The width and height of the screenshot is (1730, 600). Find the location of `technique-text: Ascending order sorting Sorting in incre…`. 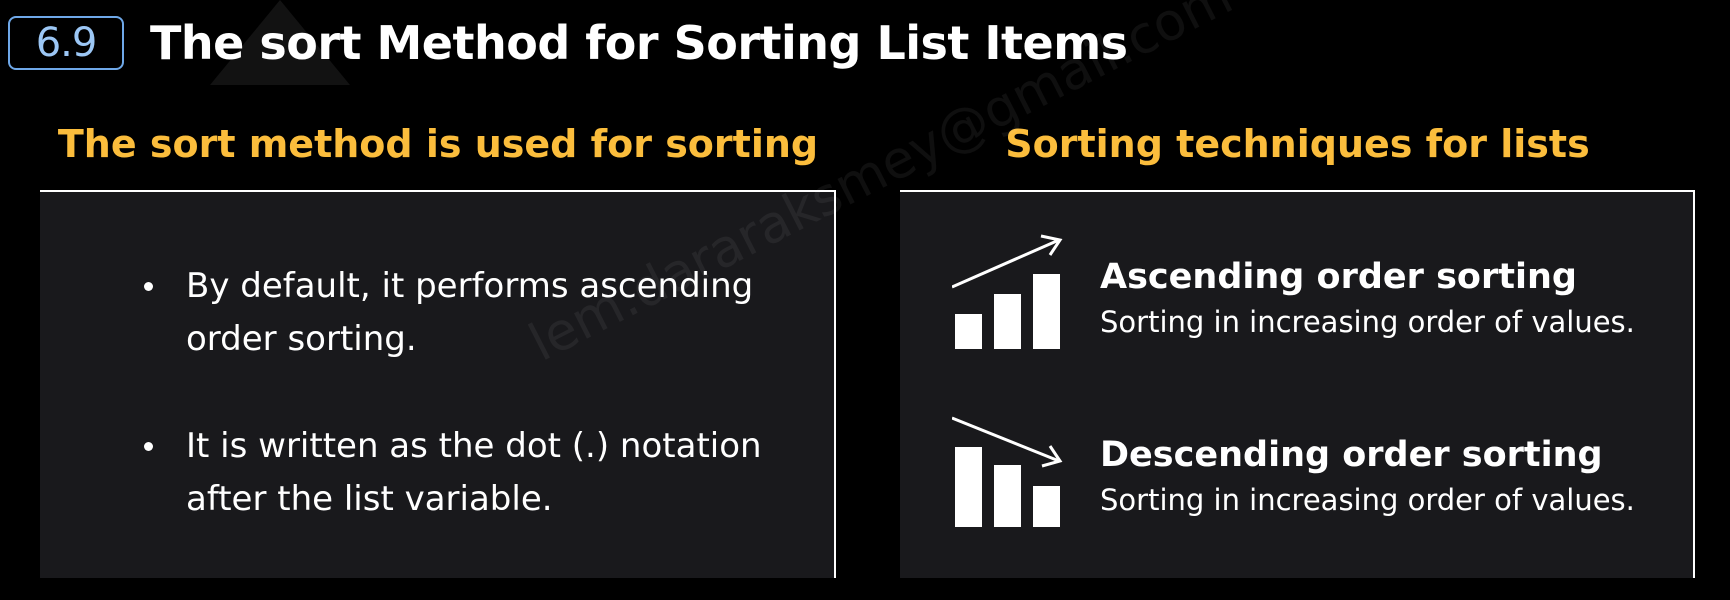

technique-text: Ascending order sorting Sorting in incre… is located at coordinates (1367, 289).